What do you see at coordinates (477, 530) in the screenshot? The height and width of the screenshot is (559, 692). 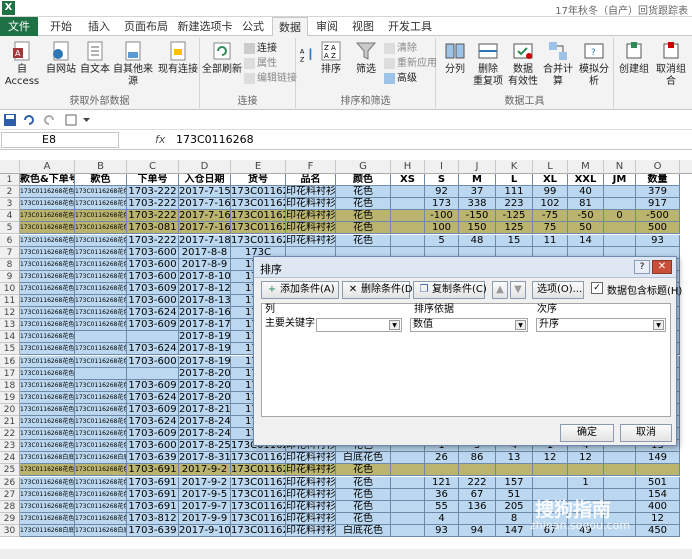 I see `cell: 94` at bounding box center [477, 530].